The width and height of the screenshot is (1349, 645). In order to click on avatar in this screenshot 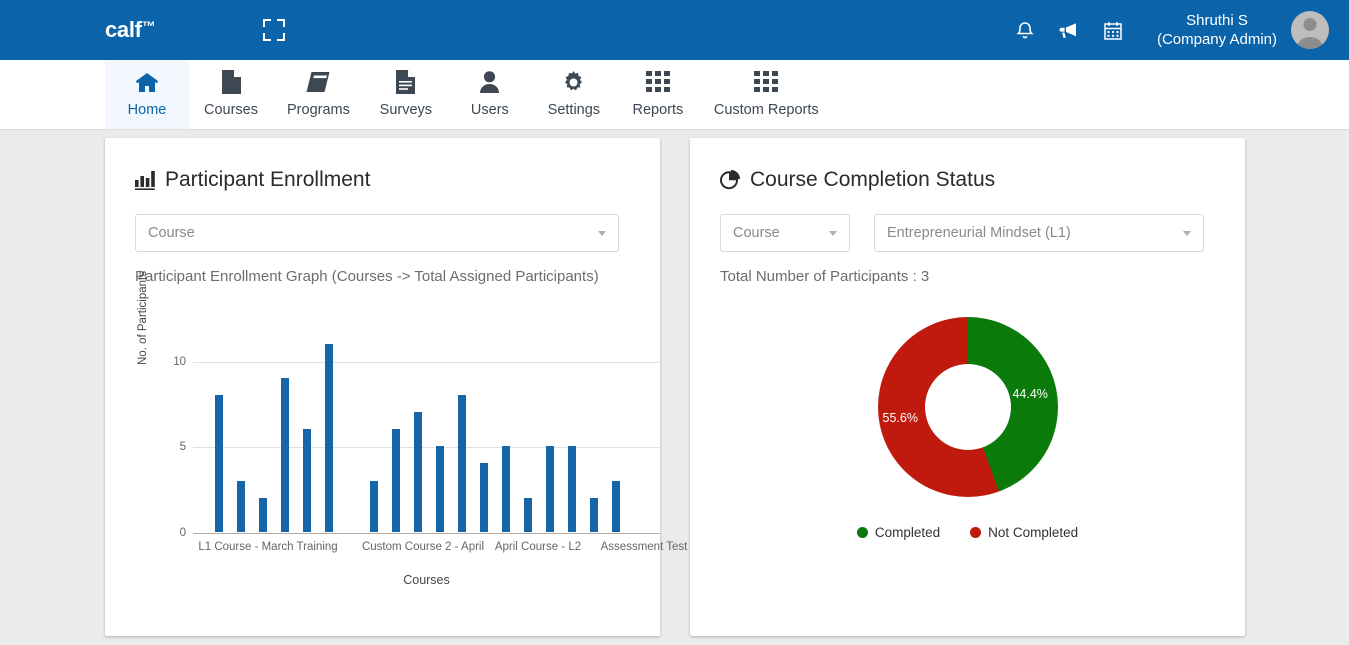, I will do `click(1310, 30)`.